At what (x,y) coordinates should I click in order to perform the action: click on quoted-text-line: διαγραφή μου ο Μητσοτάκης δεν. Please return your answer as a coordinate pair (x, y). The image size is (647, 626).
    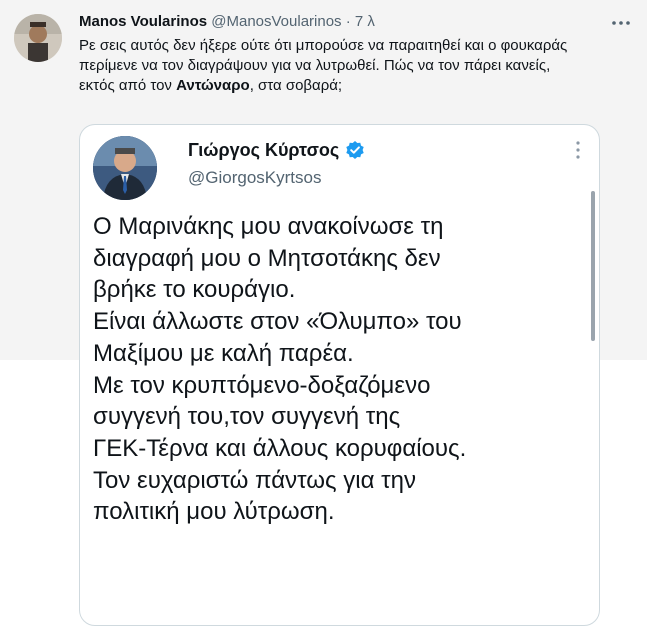
    Looking at the image, I should click on (267, 258).